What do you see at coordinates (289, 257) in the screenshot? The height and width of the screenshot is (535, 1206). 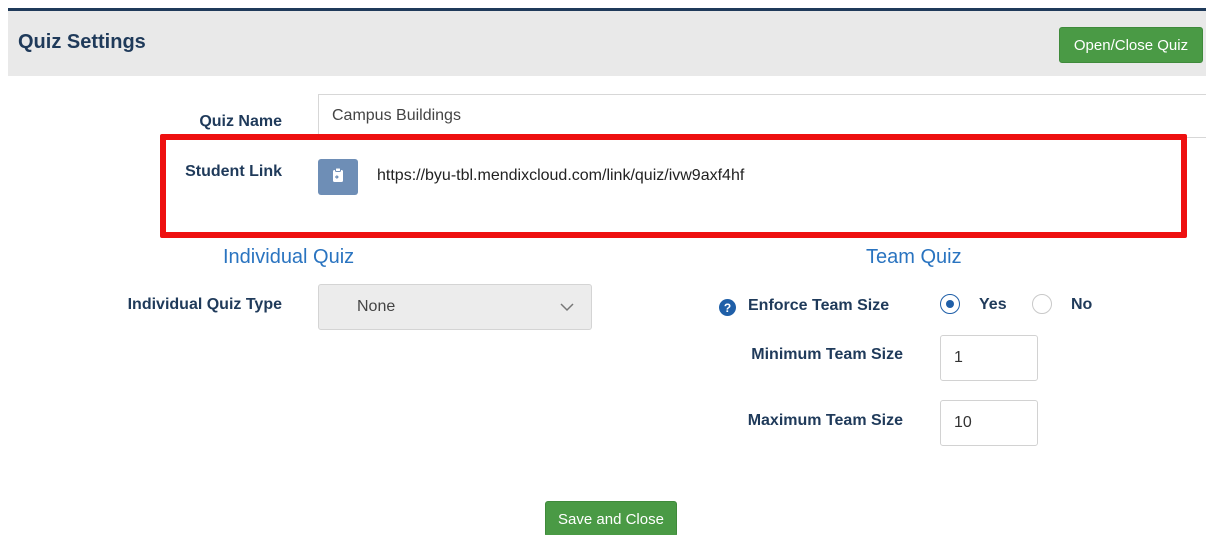 I see `individual-quiz-title: Individual Quiz` at bounding box center [289, 257].